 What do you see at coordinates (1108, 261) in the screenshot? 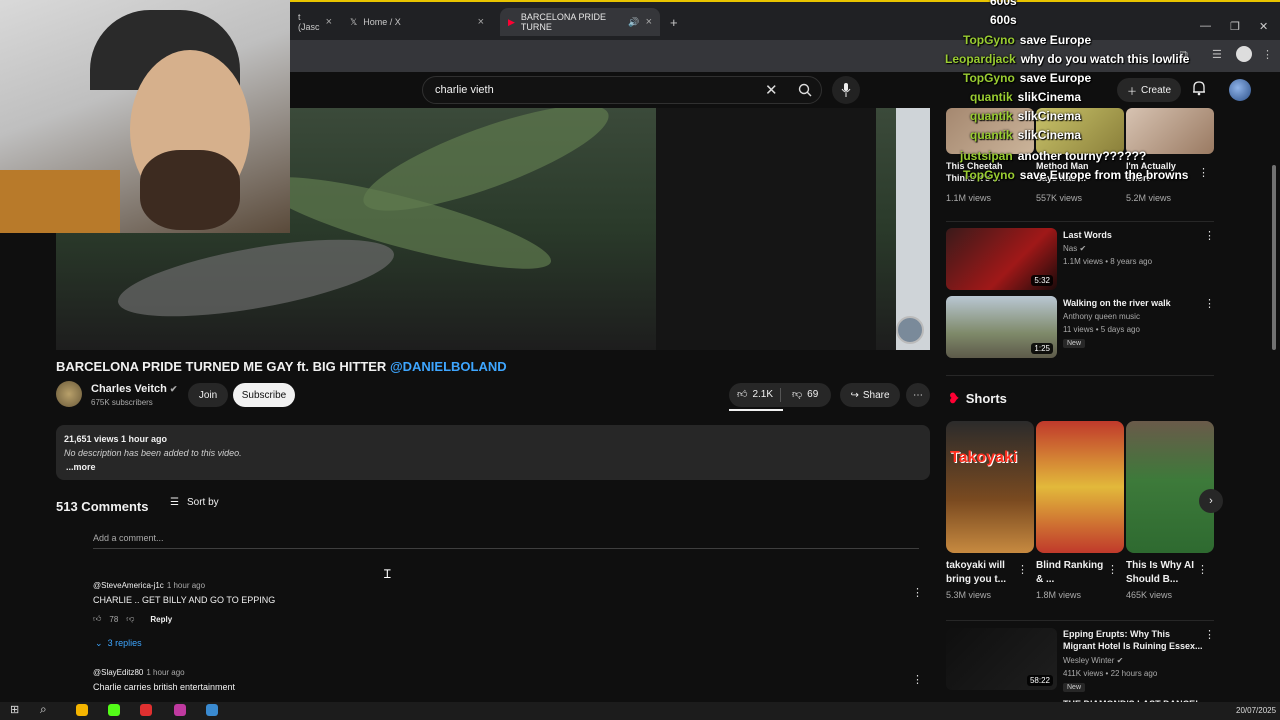
I see `video-meta: 1.1M views • 8 years ago` at bounding box center [1108, 261].